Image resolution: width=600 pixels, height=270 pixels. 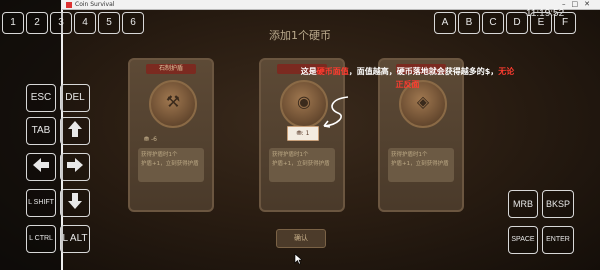 I want to click on lctrl-key: L CTRL, so click(x=41, y=239).